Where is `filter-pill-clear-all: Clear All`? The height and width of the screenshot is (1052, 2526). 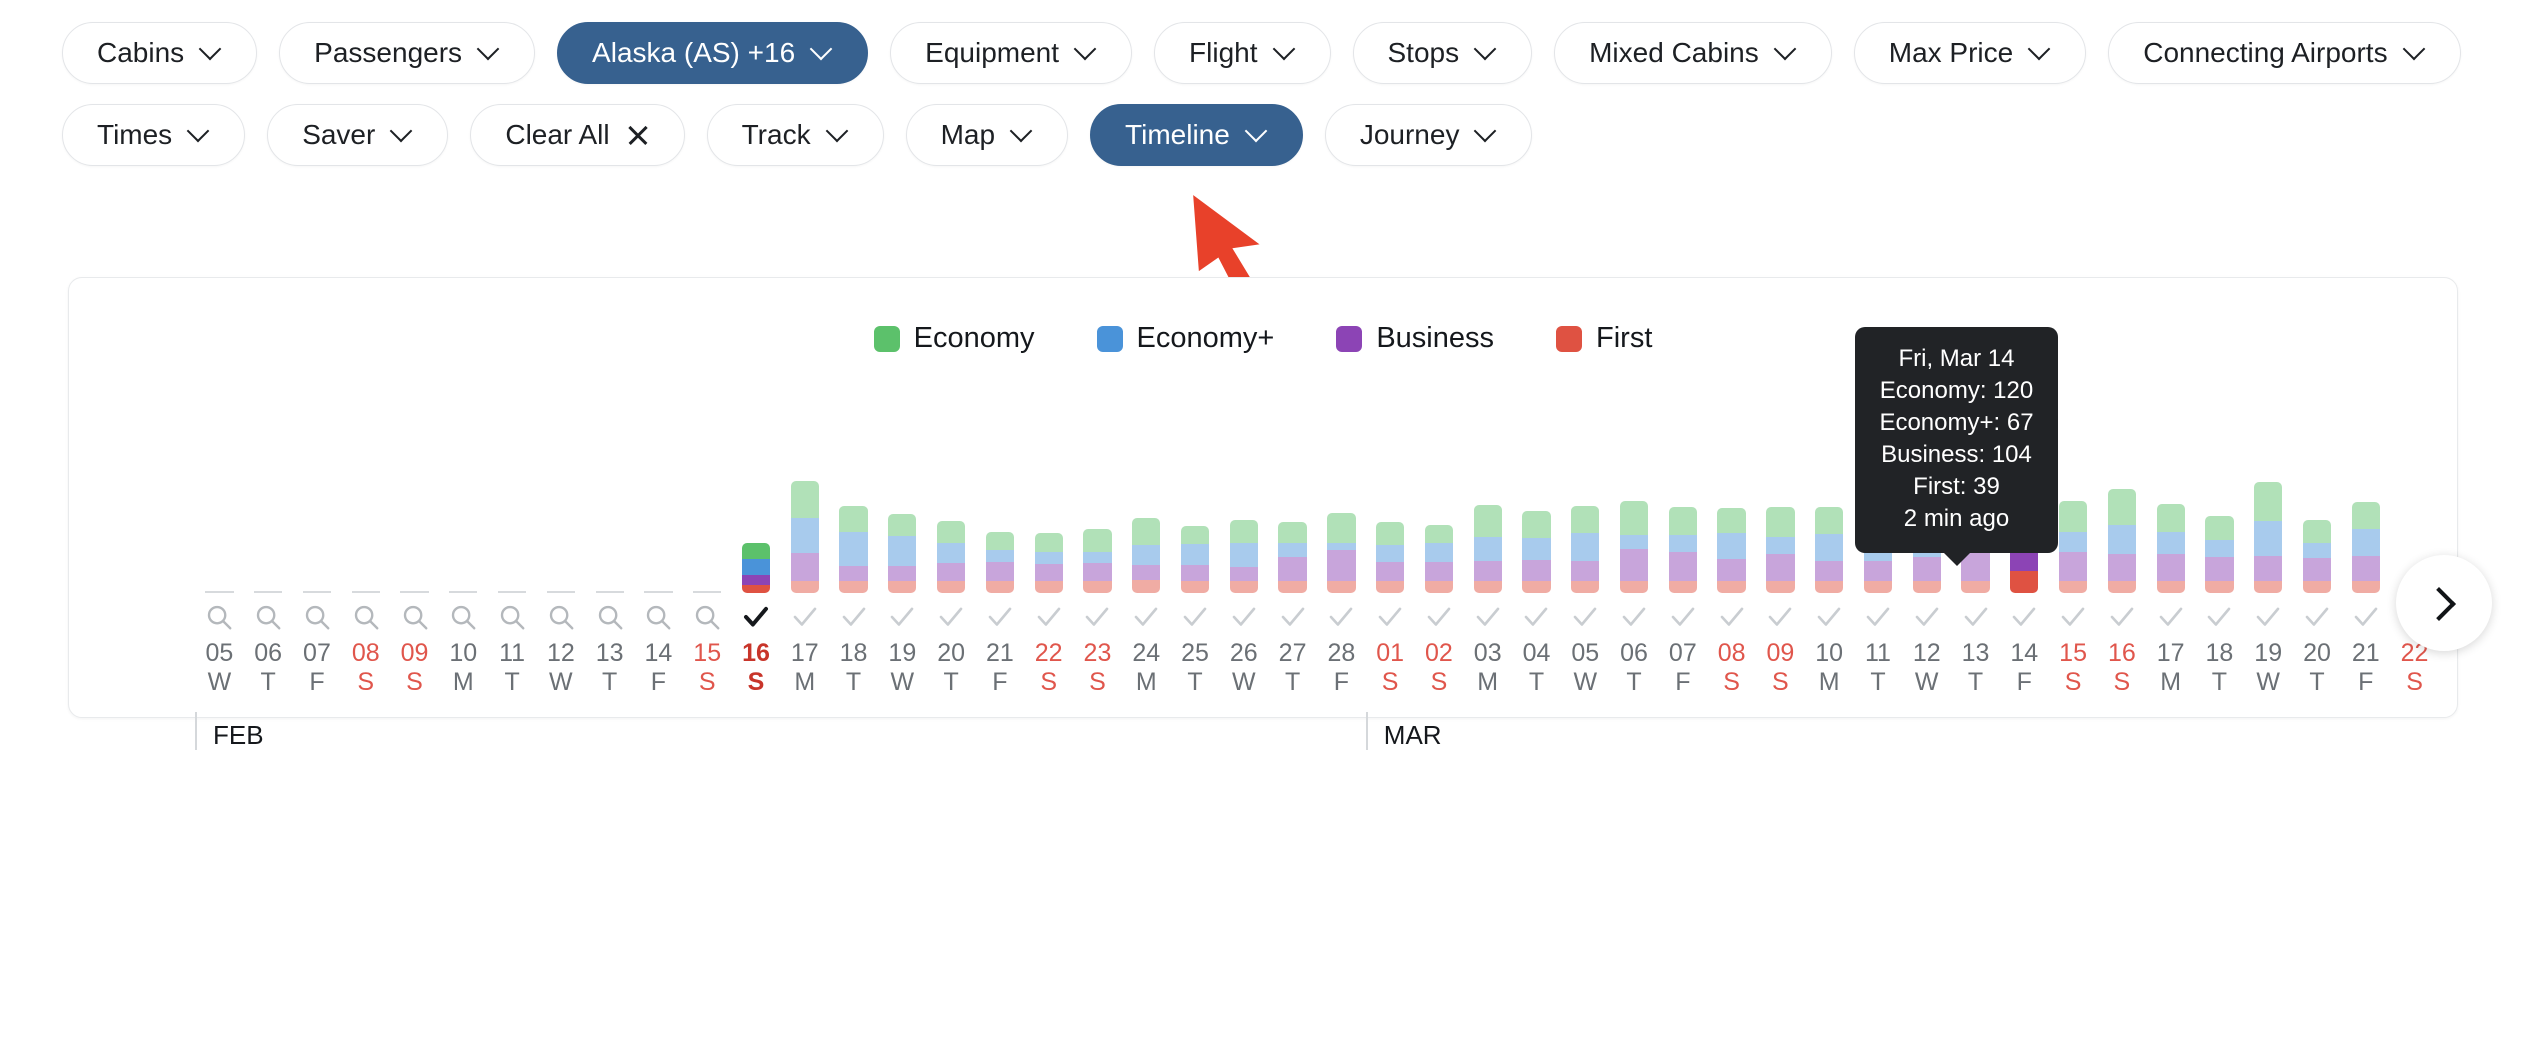
filter-pill-clear-all: Clear All is located at coordinates (577, 135).